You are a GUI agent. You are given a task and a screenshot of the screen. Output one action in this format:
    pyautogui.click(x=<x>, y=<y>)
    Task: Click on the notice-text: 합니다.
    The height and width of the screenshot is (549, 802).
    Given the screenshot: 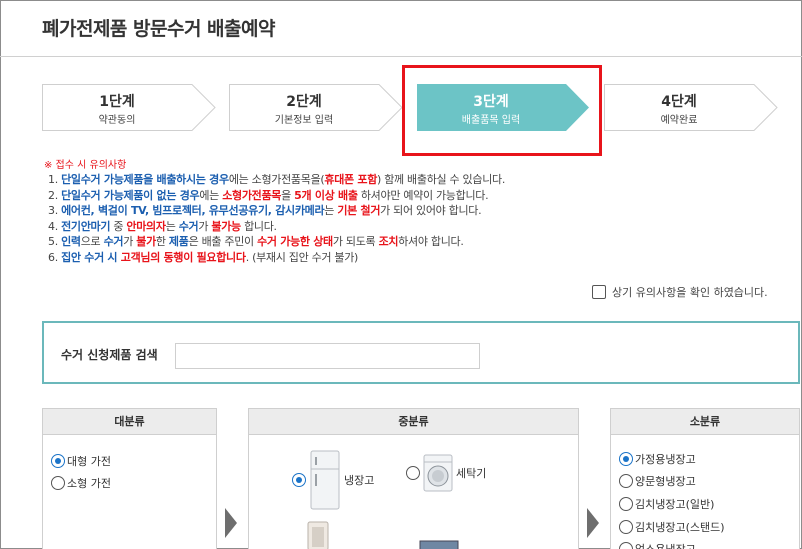 What is the action you would take?
    pyautogui.click(x=258, y=226)
    